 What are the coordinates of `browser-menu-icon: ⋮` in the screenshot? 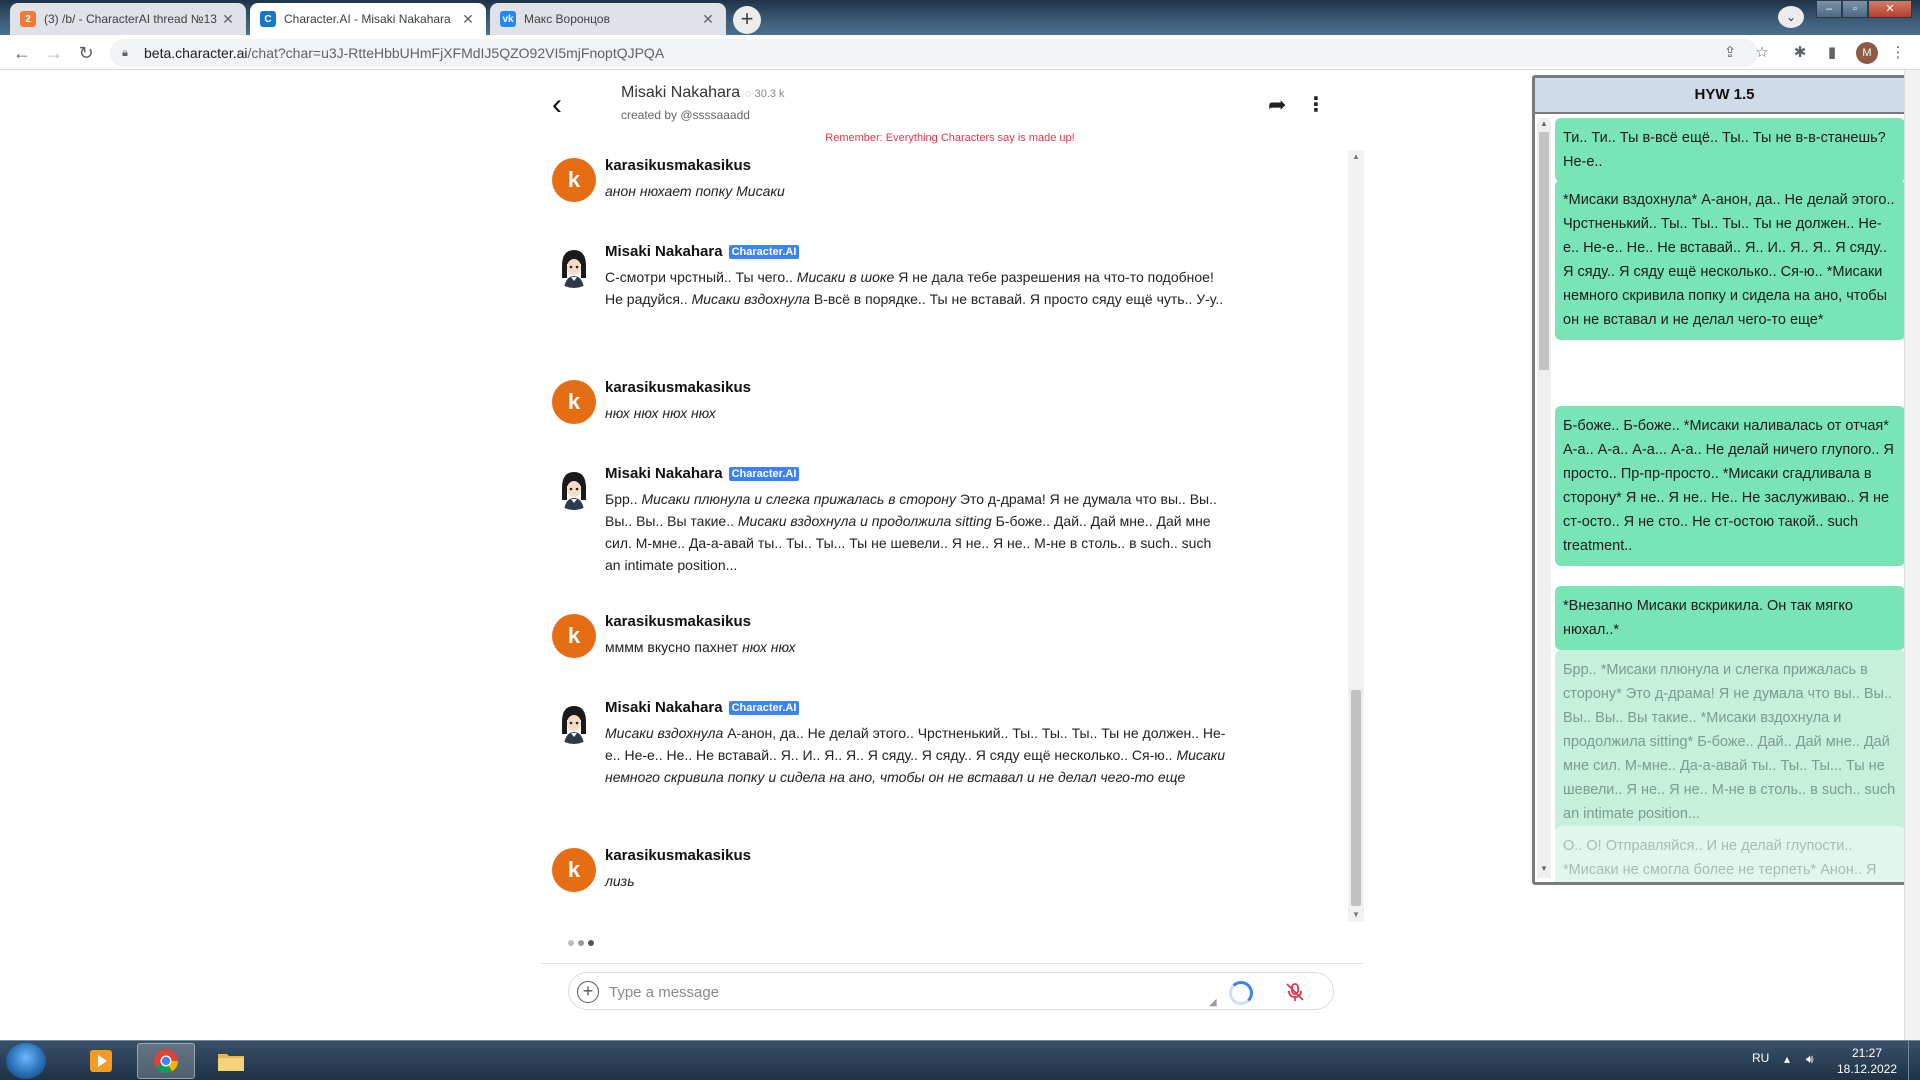 It's located at (1898, 53).